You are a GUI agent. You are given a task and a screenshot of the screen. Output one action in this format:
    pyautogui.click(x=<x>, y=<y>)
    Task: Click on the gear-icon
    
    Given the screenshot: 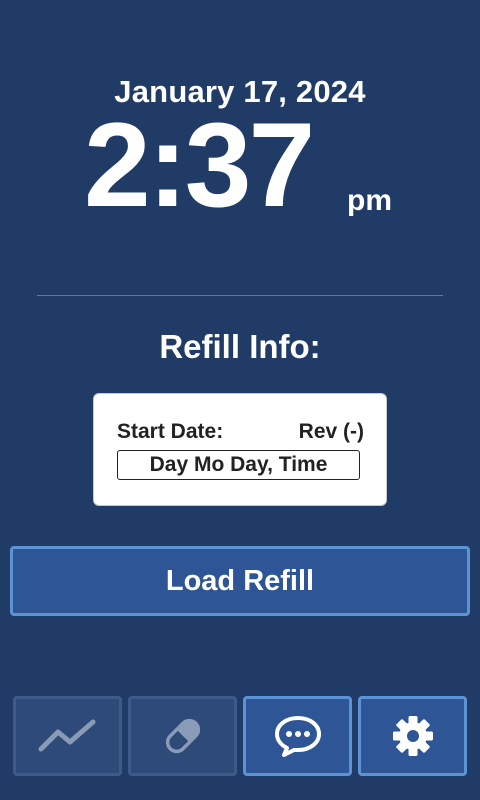 What is the action you would take?
    pyautogui.click(x=412, y=736)
    